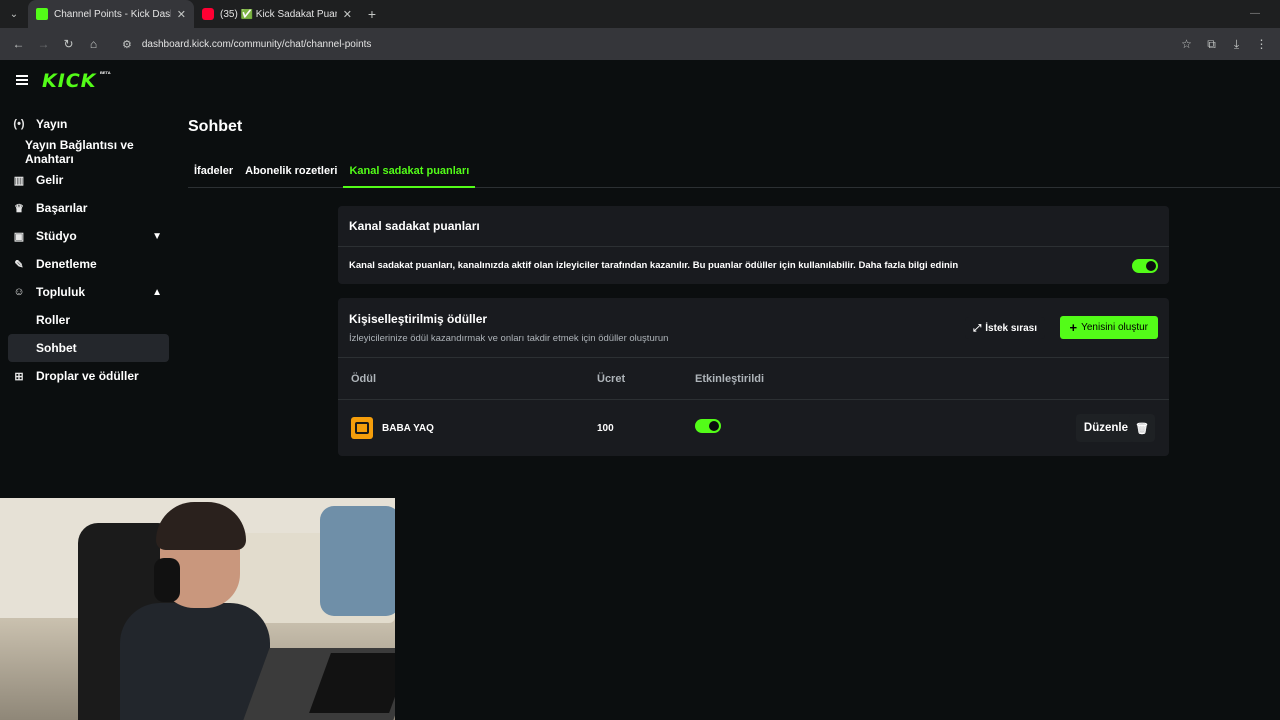 The height and width of the screenshot is (720, 1280). Describe the element at coordinates (1255, 13) in the screenshot. I see `minimize-icon: —` at that location.